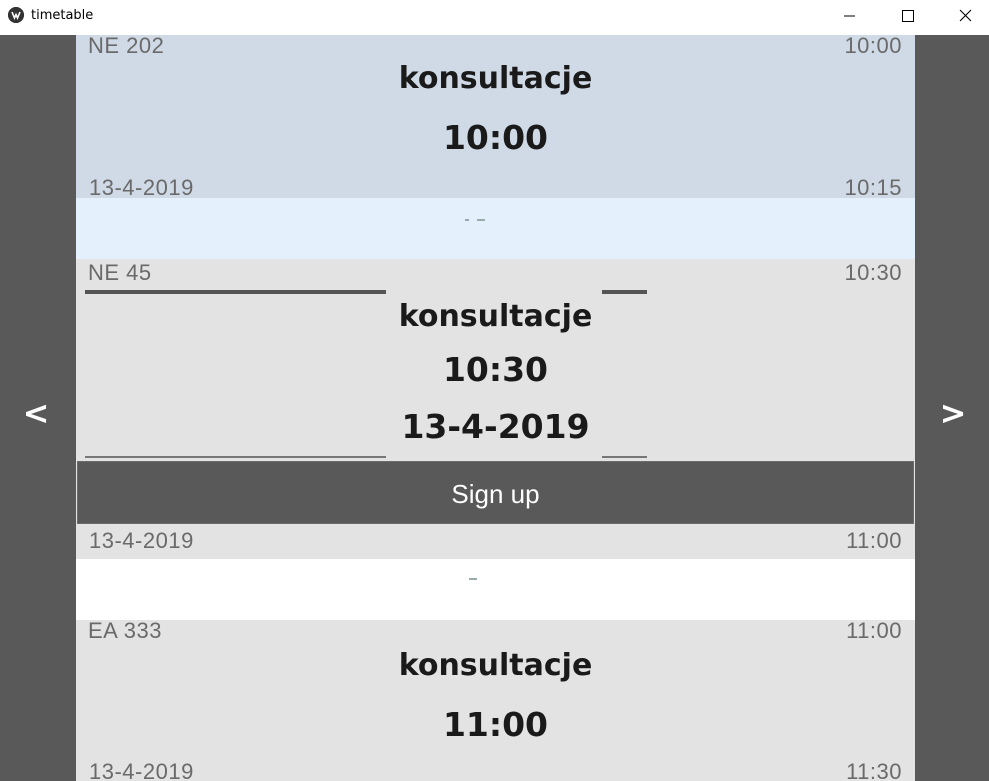 This screenshot has height=781, width=989. I want to click on minimize-button, so click(849, 17).